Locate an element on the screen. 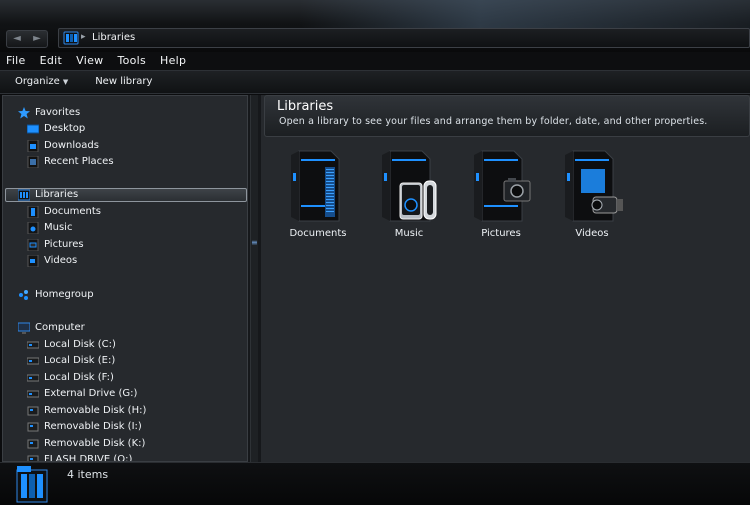 Image resolution: width=750 pixels, height=505 pixels. library-label: Pictures is located at coordinates (501, 233).